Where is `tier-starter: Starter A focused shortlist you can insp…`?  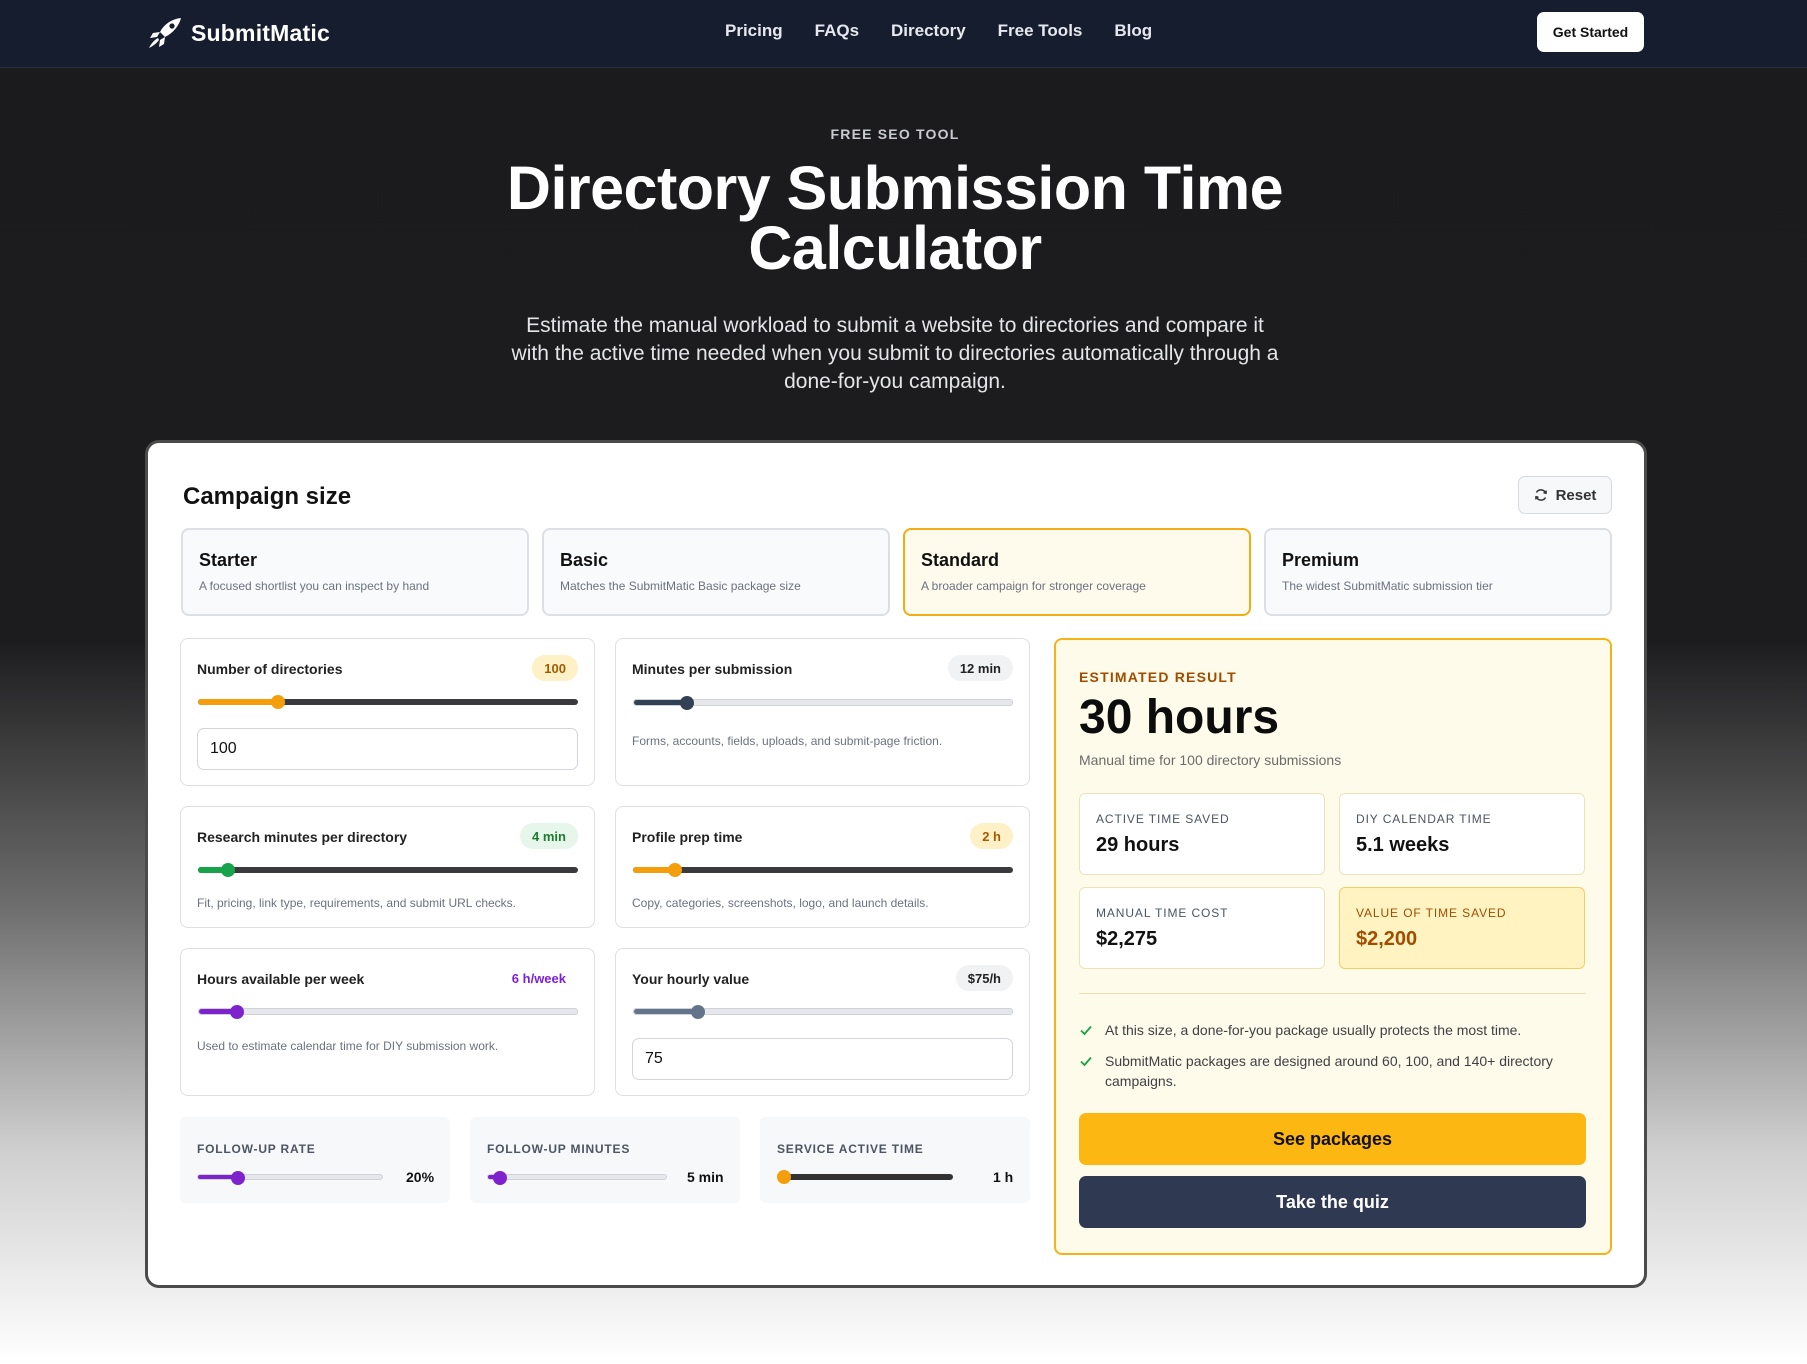
tier-starter: Starter A focused shortlist you can insp… is located at coordinates (355, 572).